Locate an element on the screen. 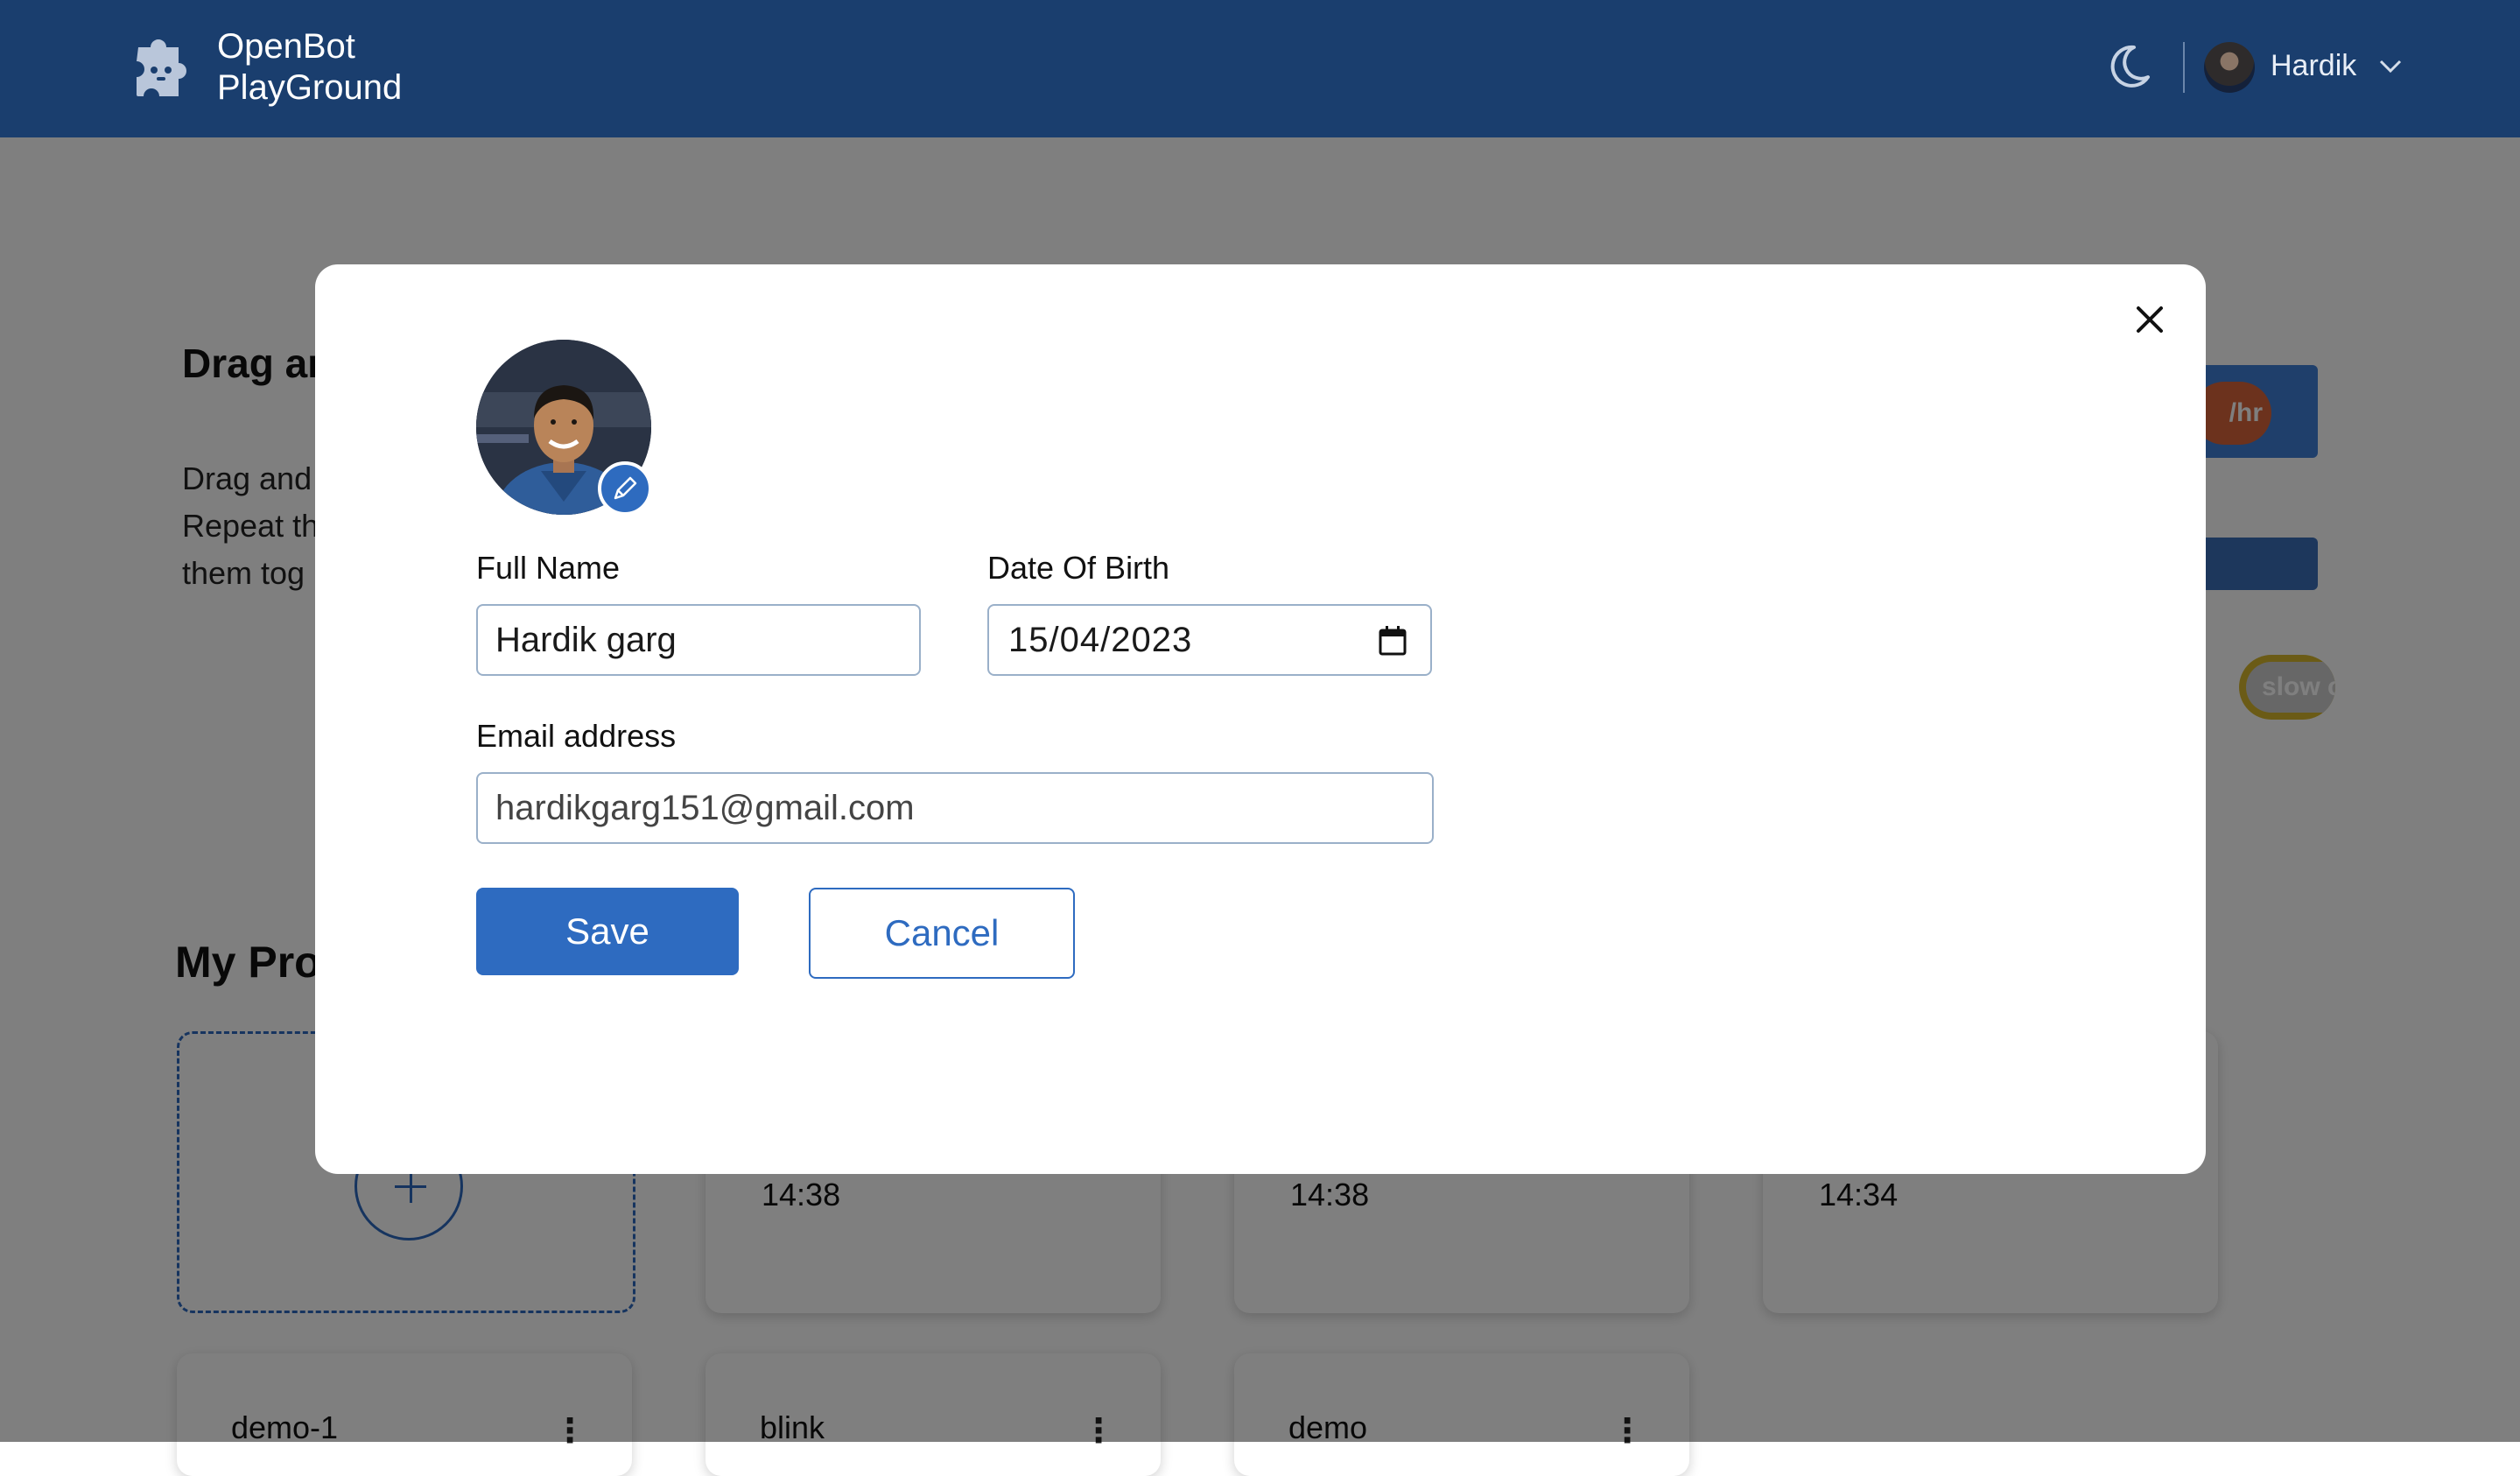 The width and height of the screenshot is (2520, 1476). dob-value: 15/04/2023 is located at coordinates (1100, 640).